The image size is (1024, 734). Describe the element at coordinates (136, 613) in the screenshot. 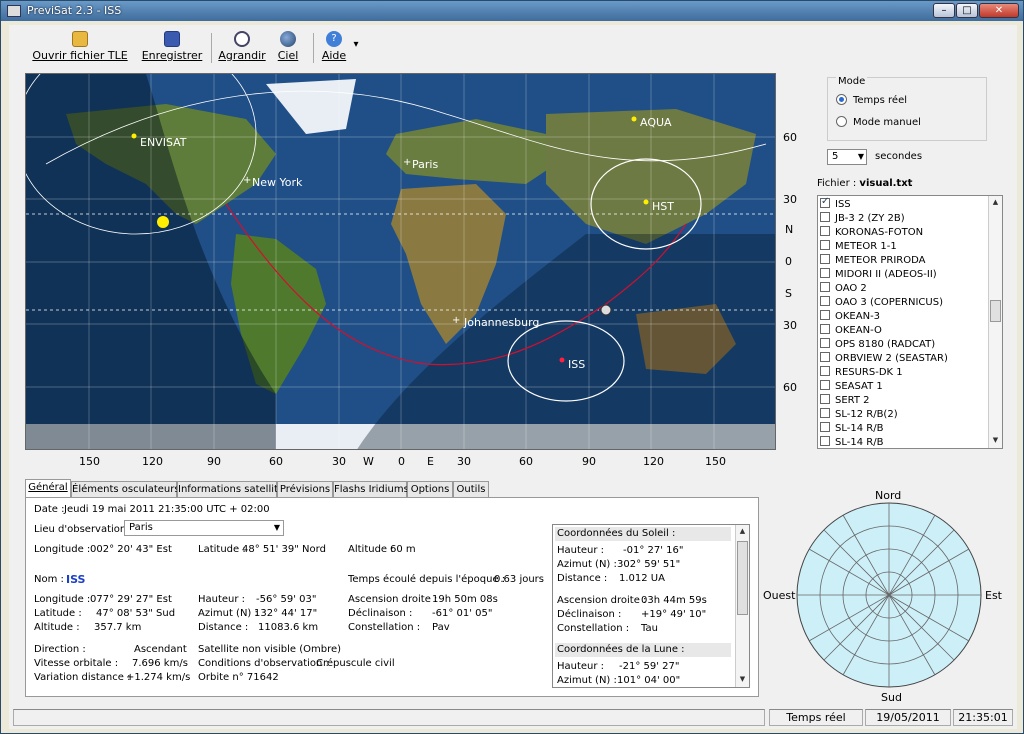

I see `sat-latitude-value: 47° 08' 53" Sud` at that location.